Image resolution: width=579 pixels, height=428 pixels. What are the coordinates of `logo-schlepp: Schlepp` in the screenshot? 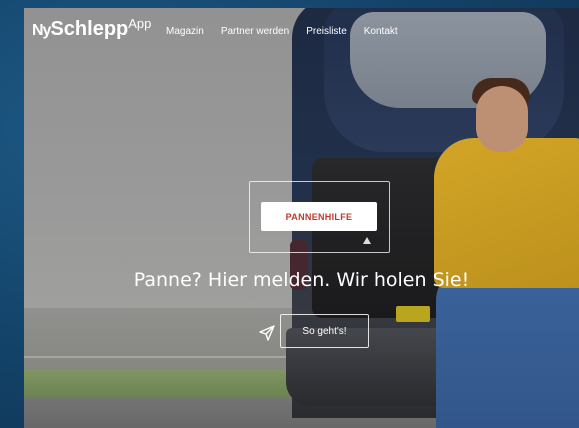 It's located at (89, 29).